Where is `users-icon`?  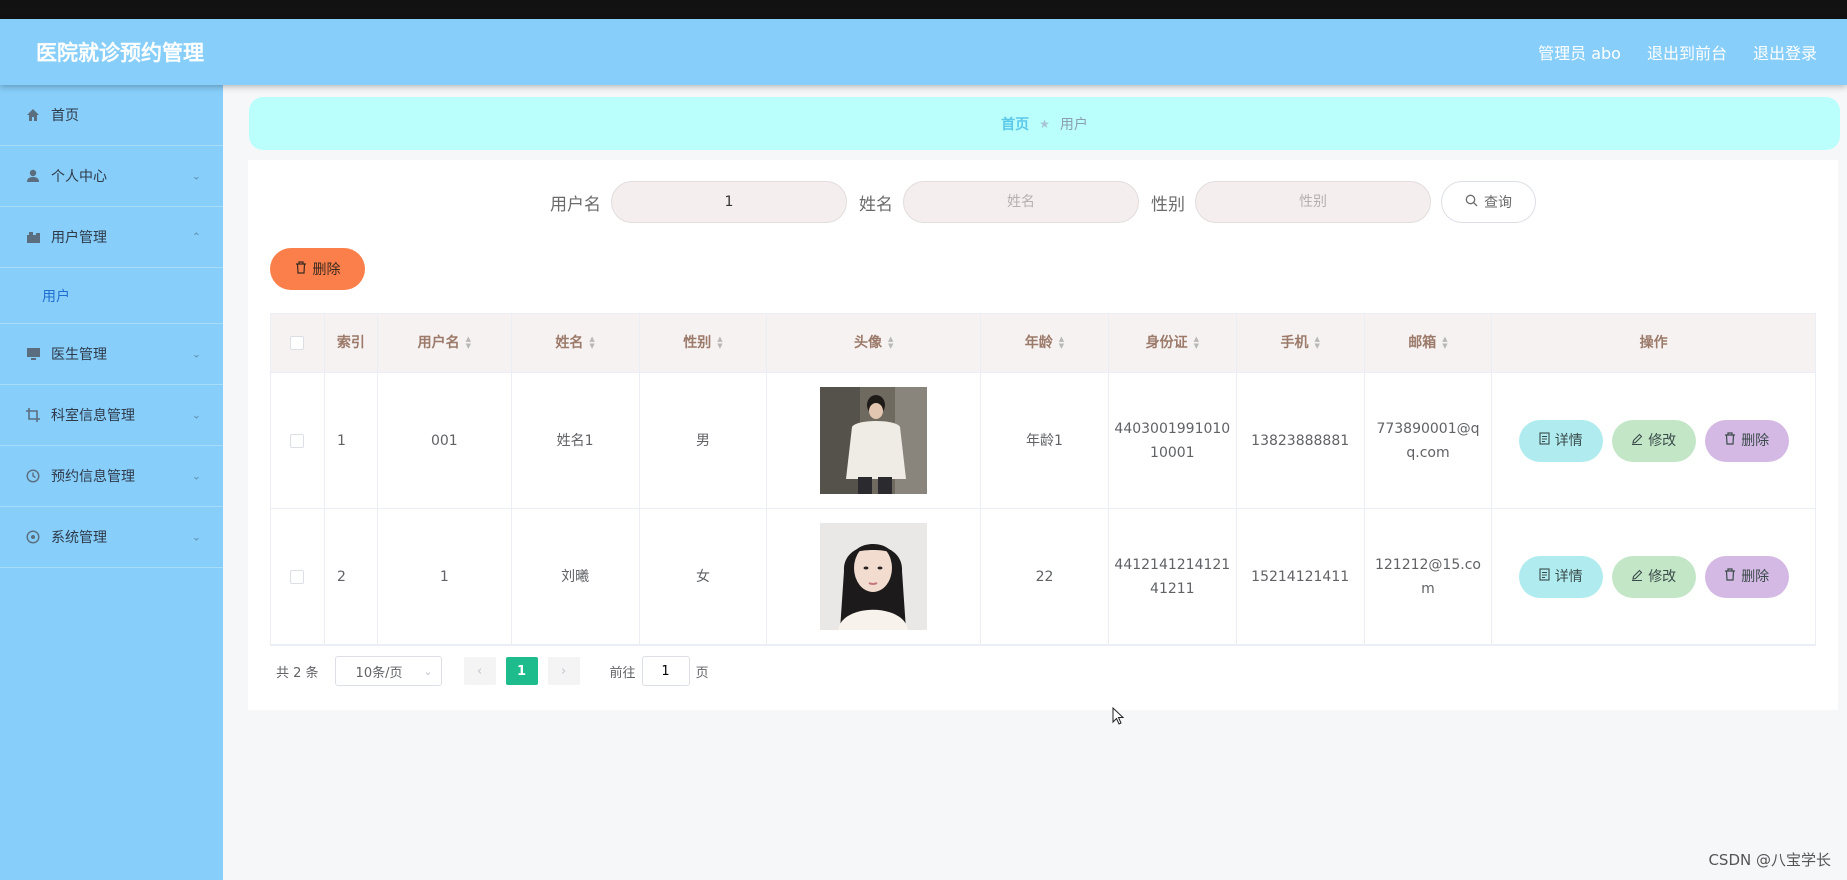
users-icon is located at coordinates (33, 237).